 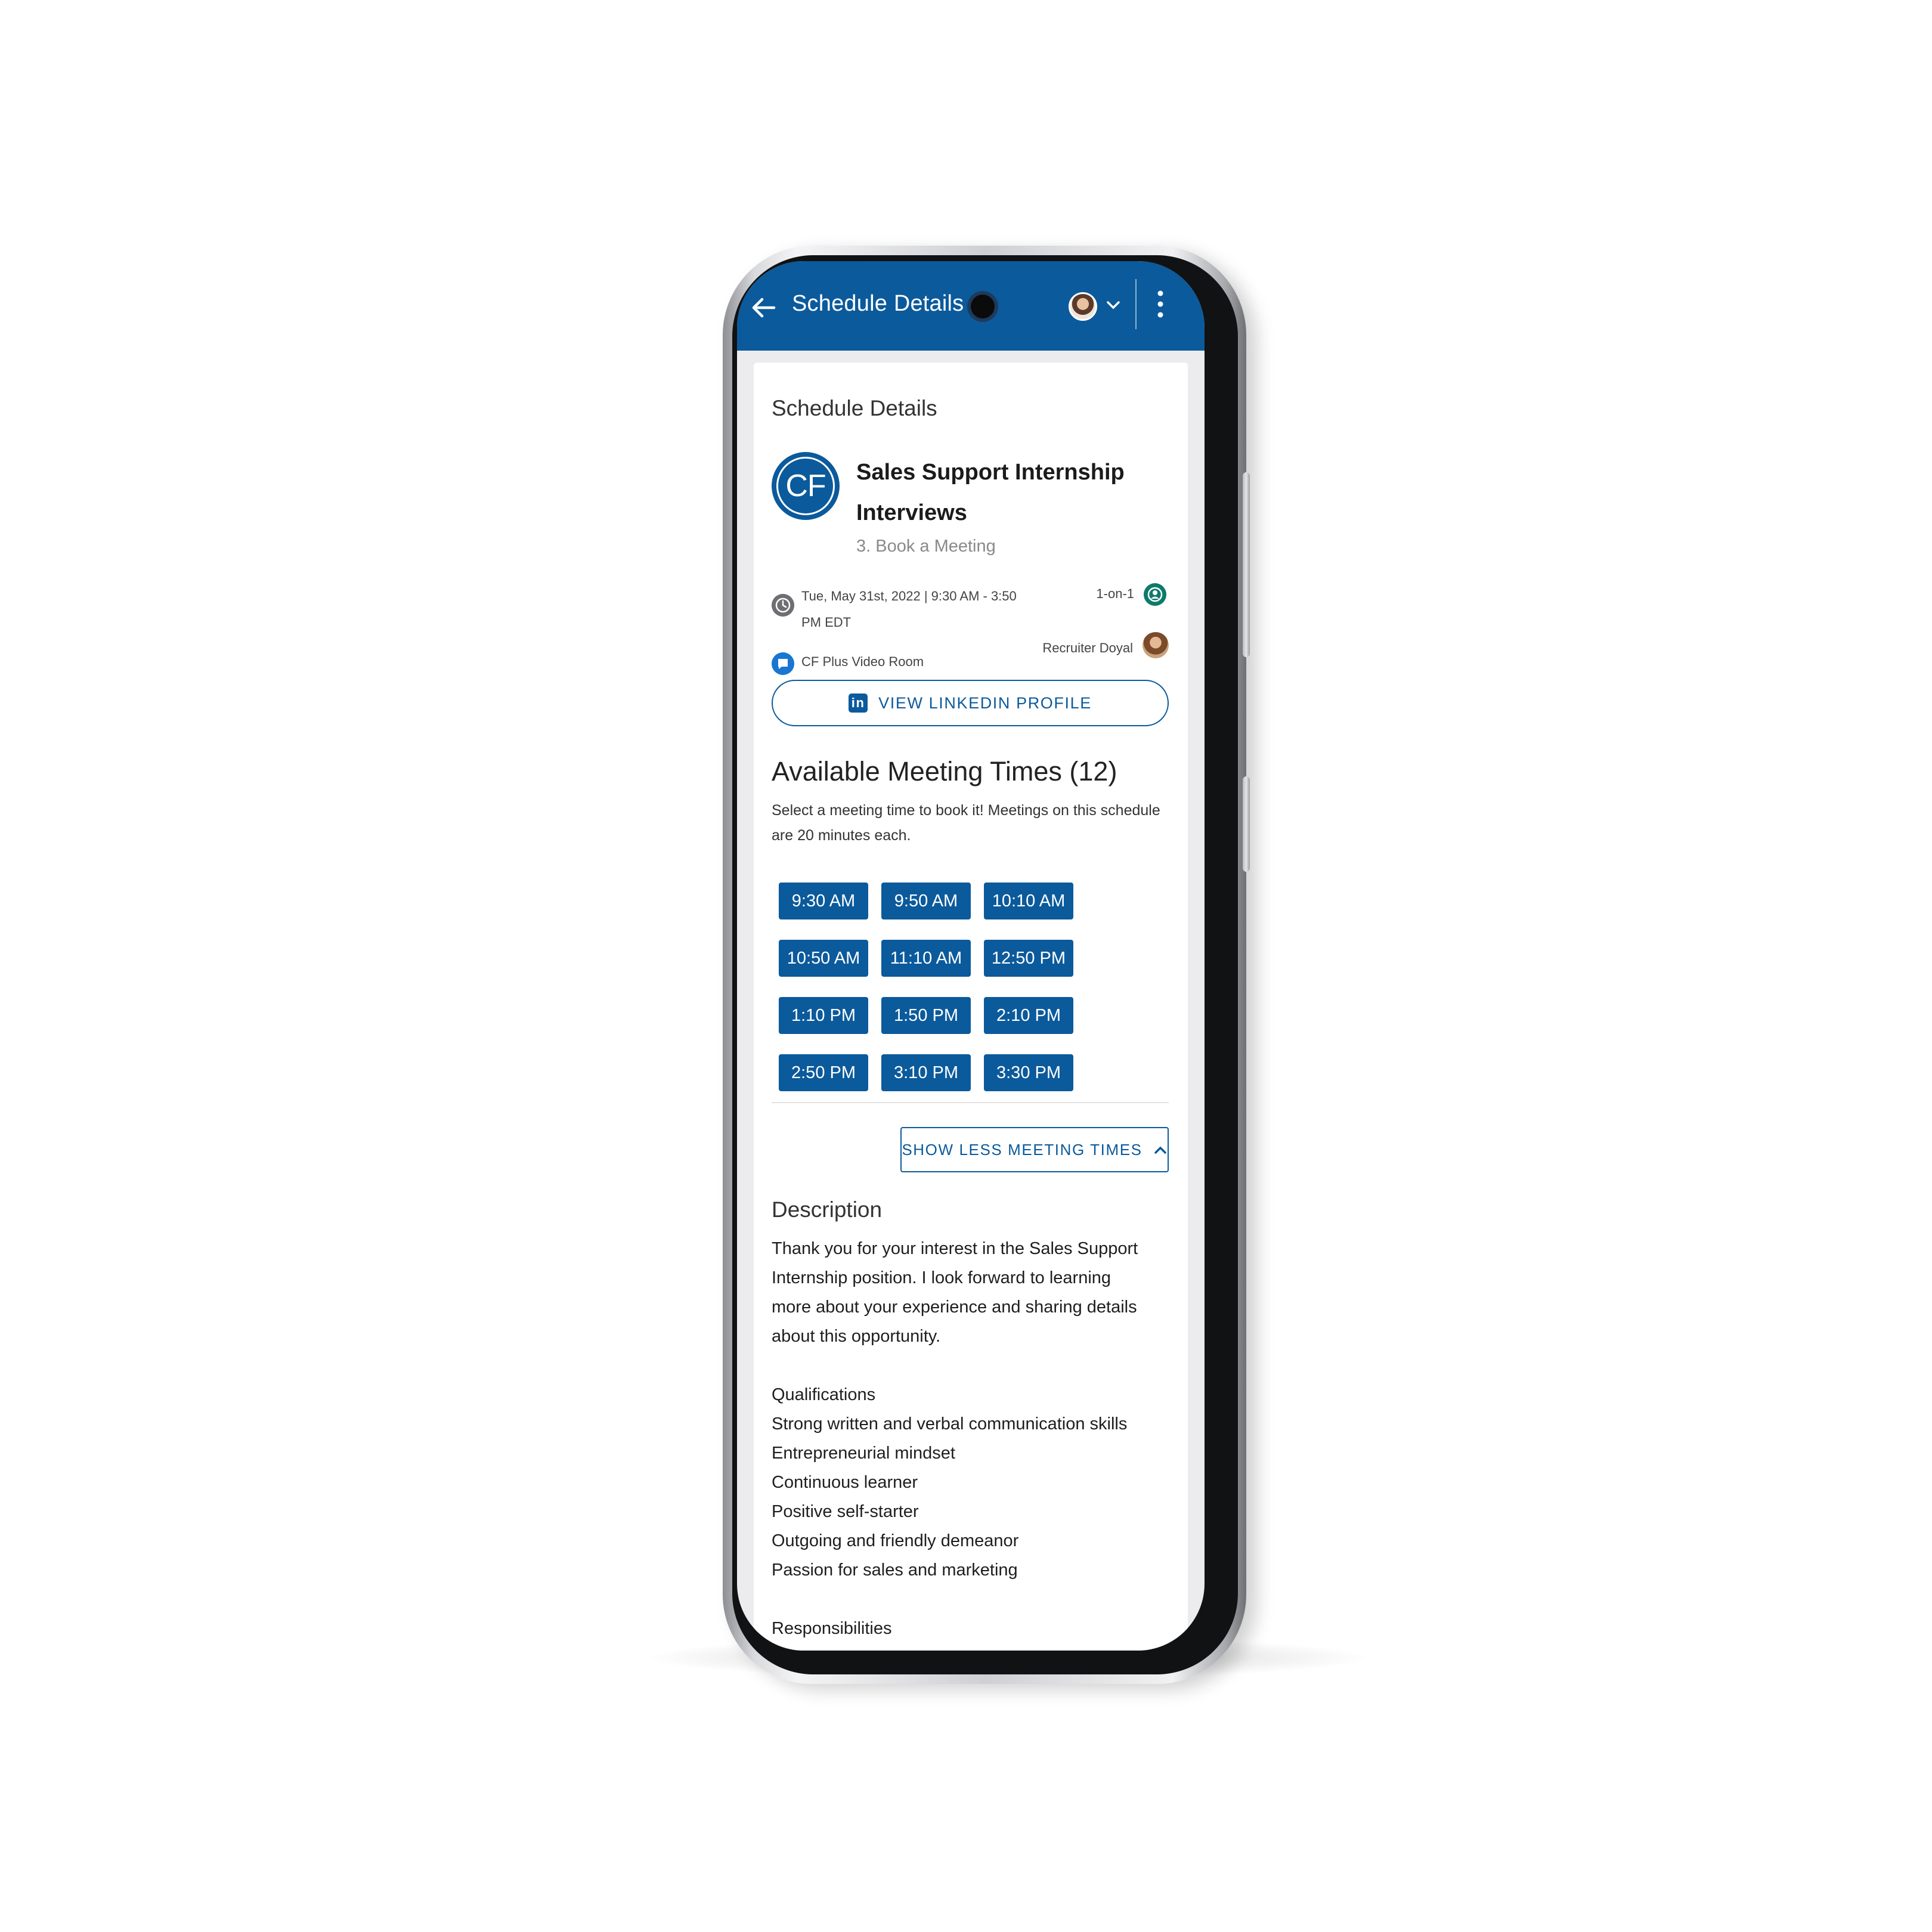 I want to click on company-logo: CF, so click(x=806, y=486).